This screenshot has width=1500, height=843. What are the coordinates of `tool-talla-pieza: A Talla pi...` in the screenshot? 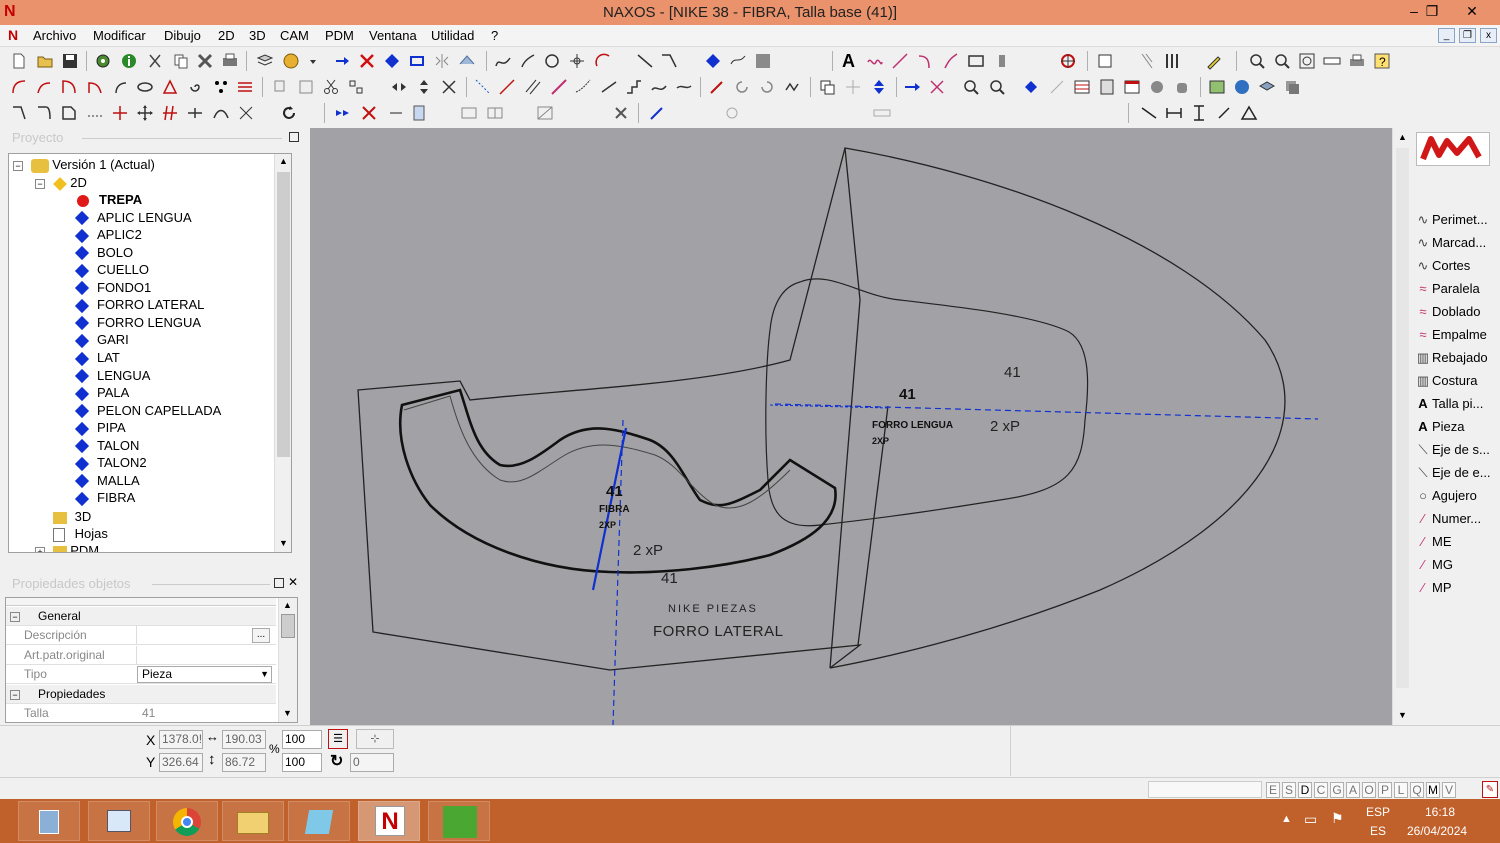 It's located at (1457, 404).